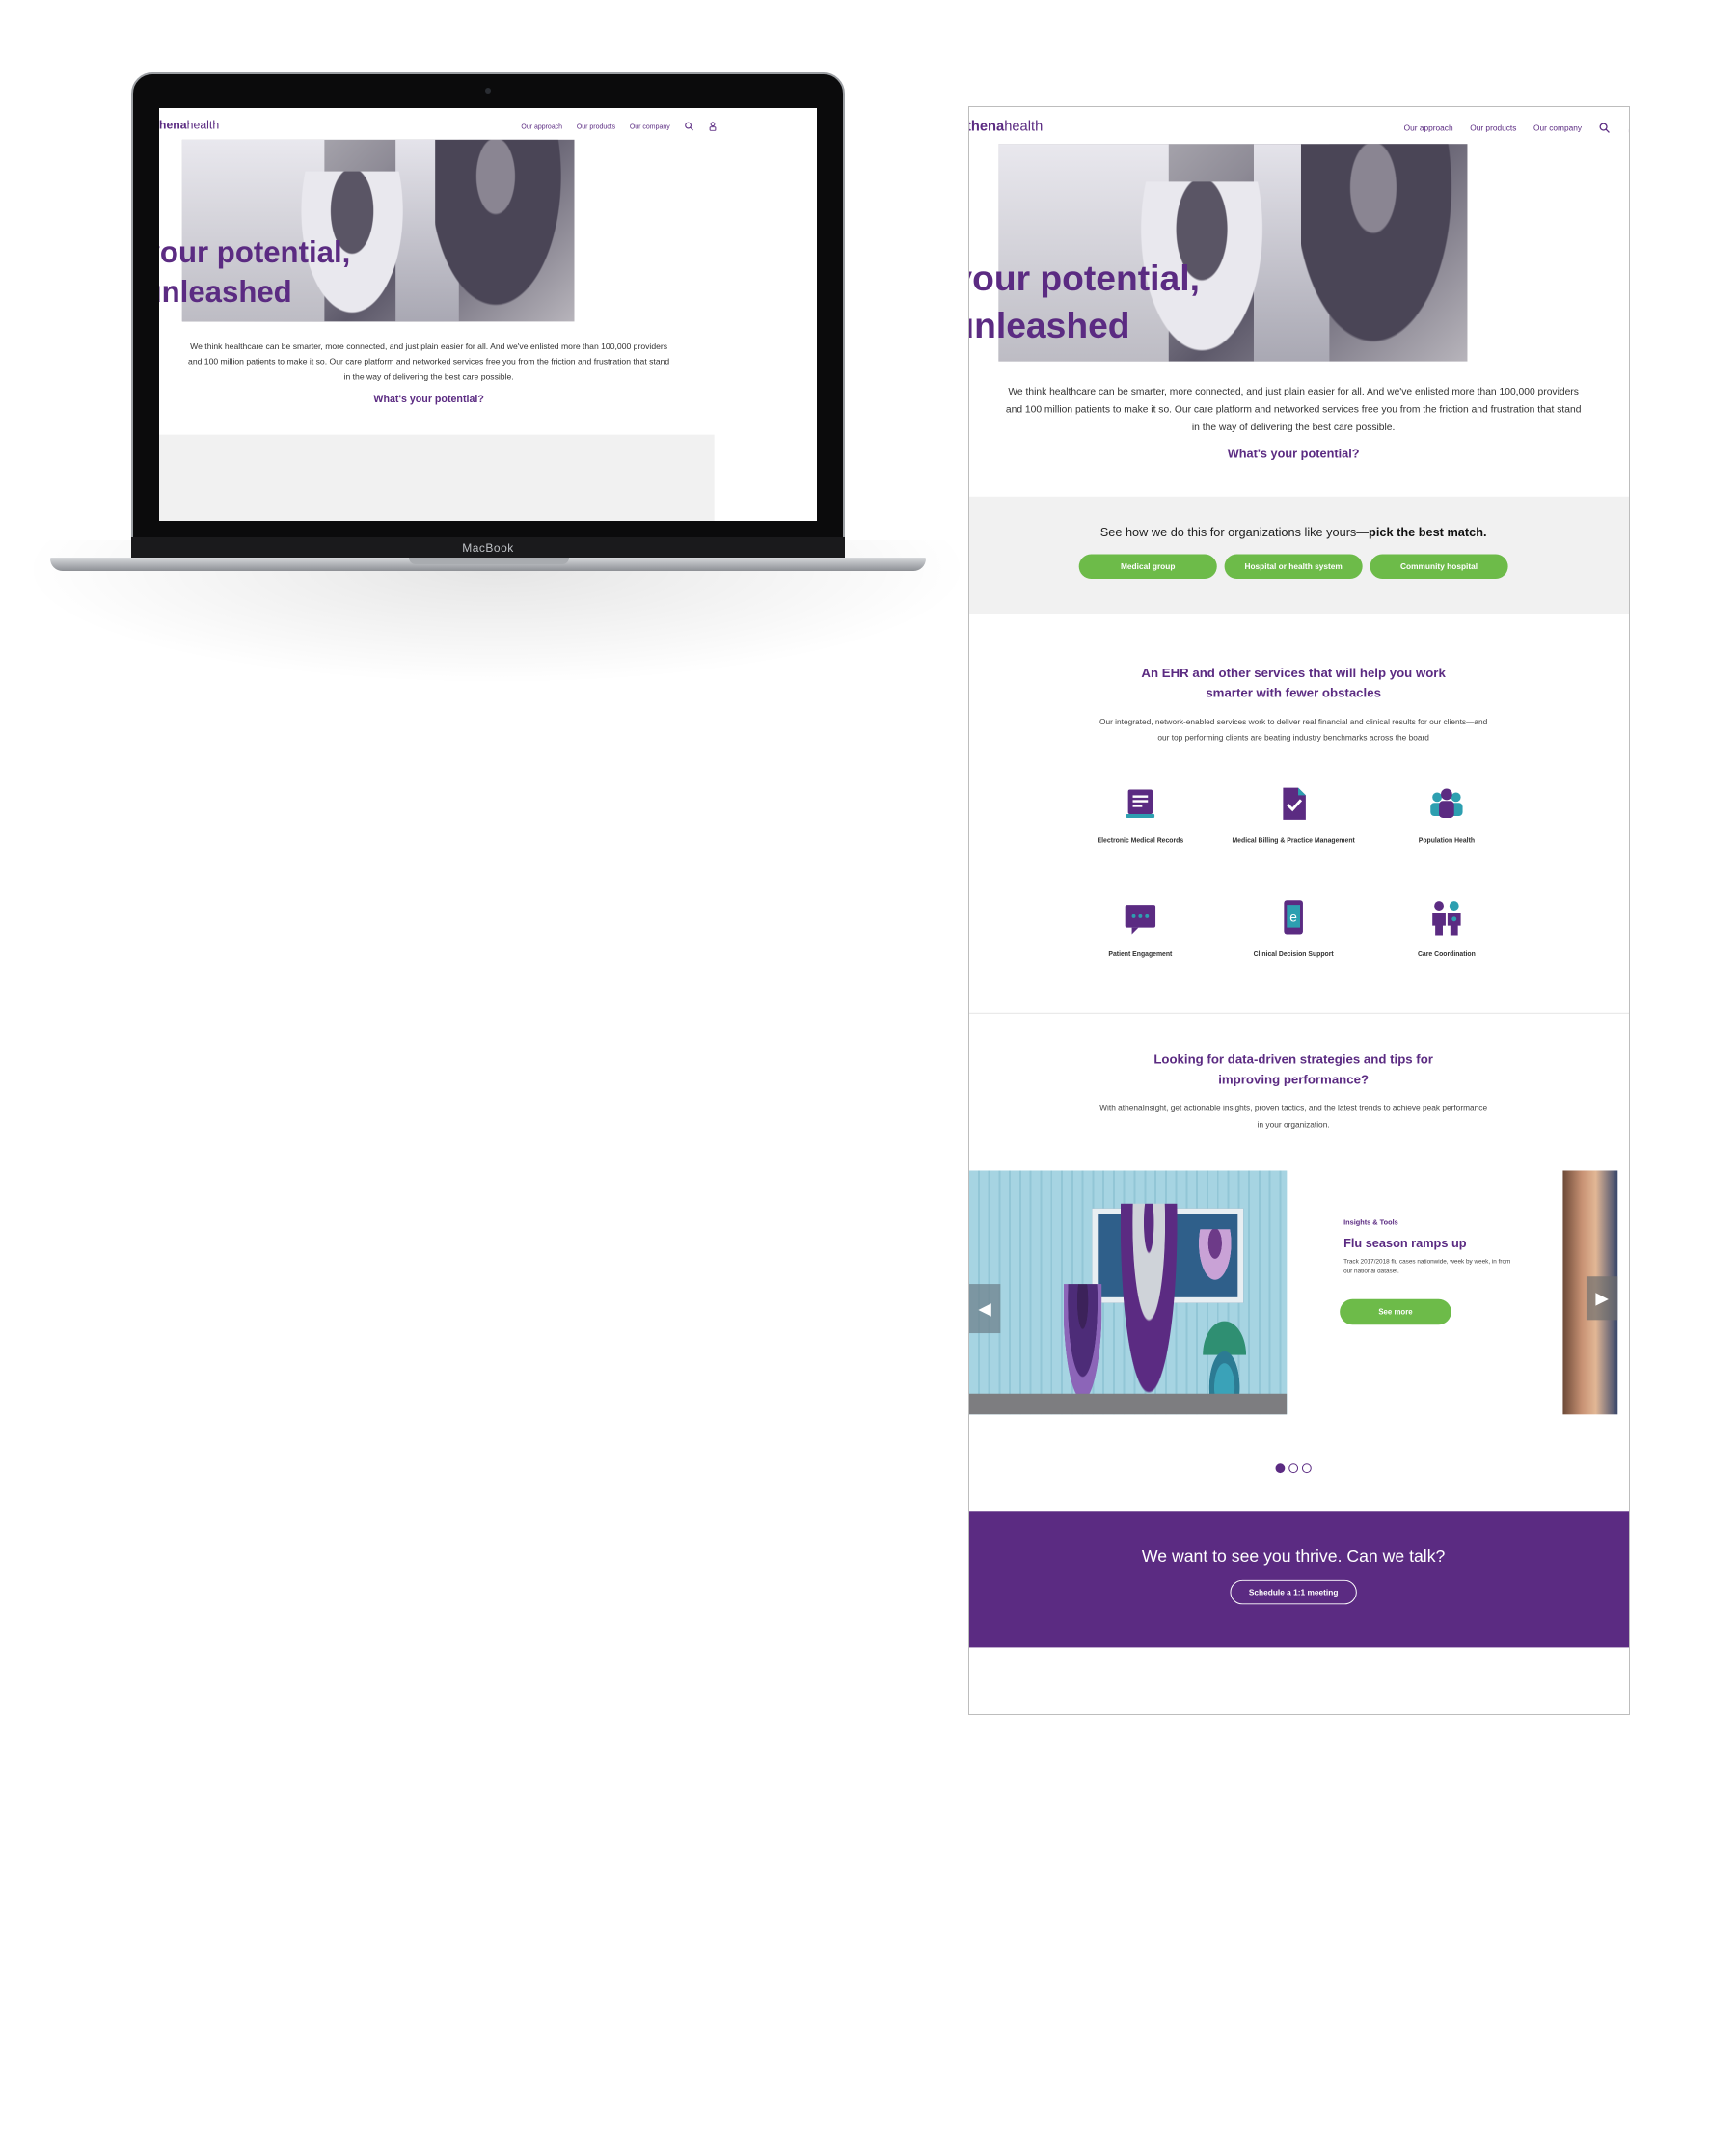 This screenshot has width=1736, height=2156. What do you see at coordinates (1147, 566) in the screenshot?
I see `medical-group-button: Medical group` at bounding box center [1147, 566].